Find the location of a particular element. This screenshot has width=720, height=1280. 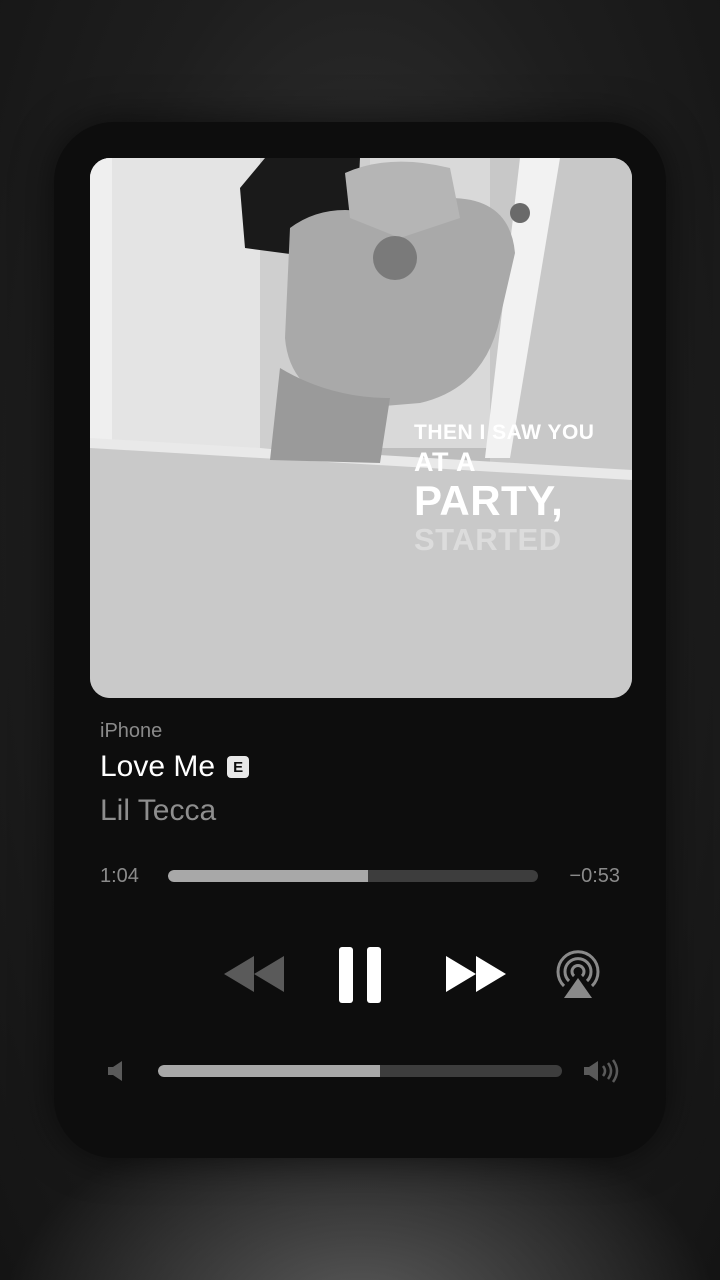

forward-icon is located at coordinates (476, 974).